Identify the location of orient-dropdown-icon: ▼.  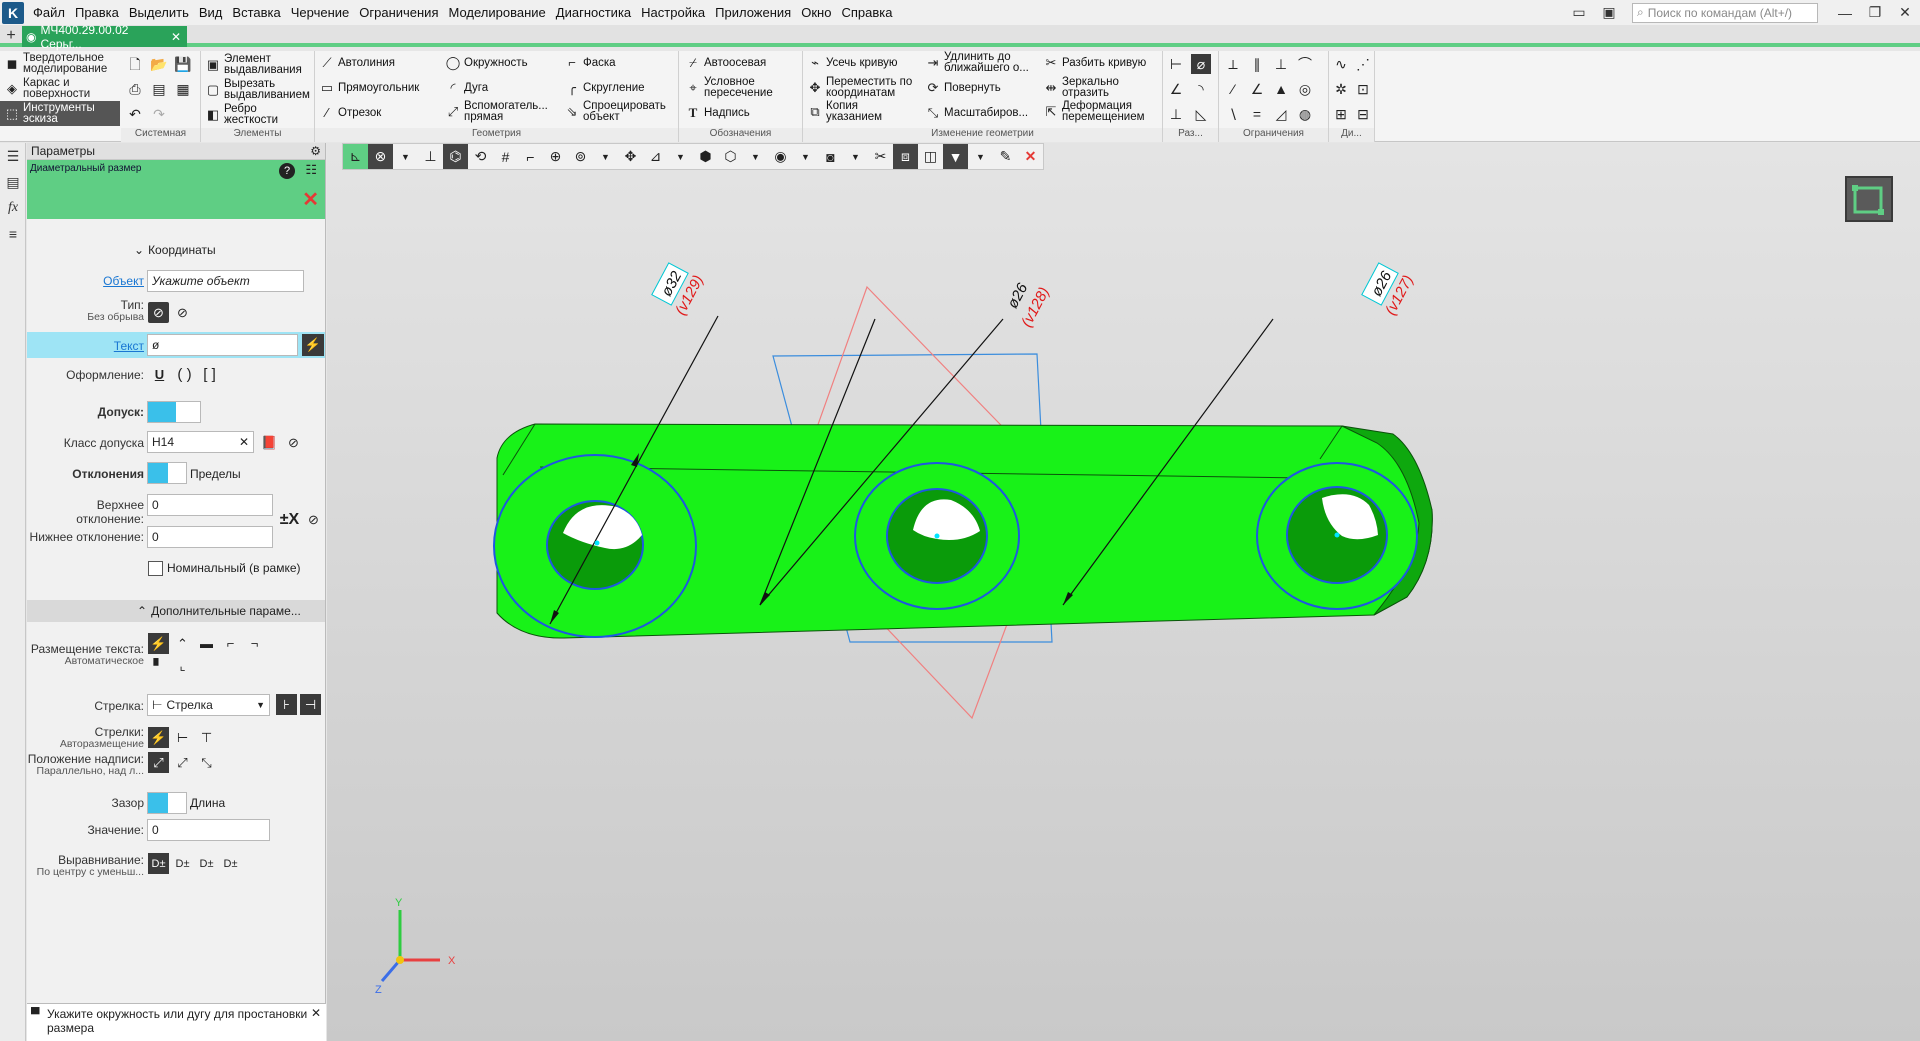
(680, 156).